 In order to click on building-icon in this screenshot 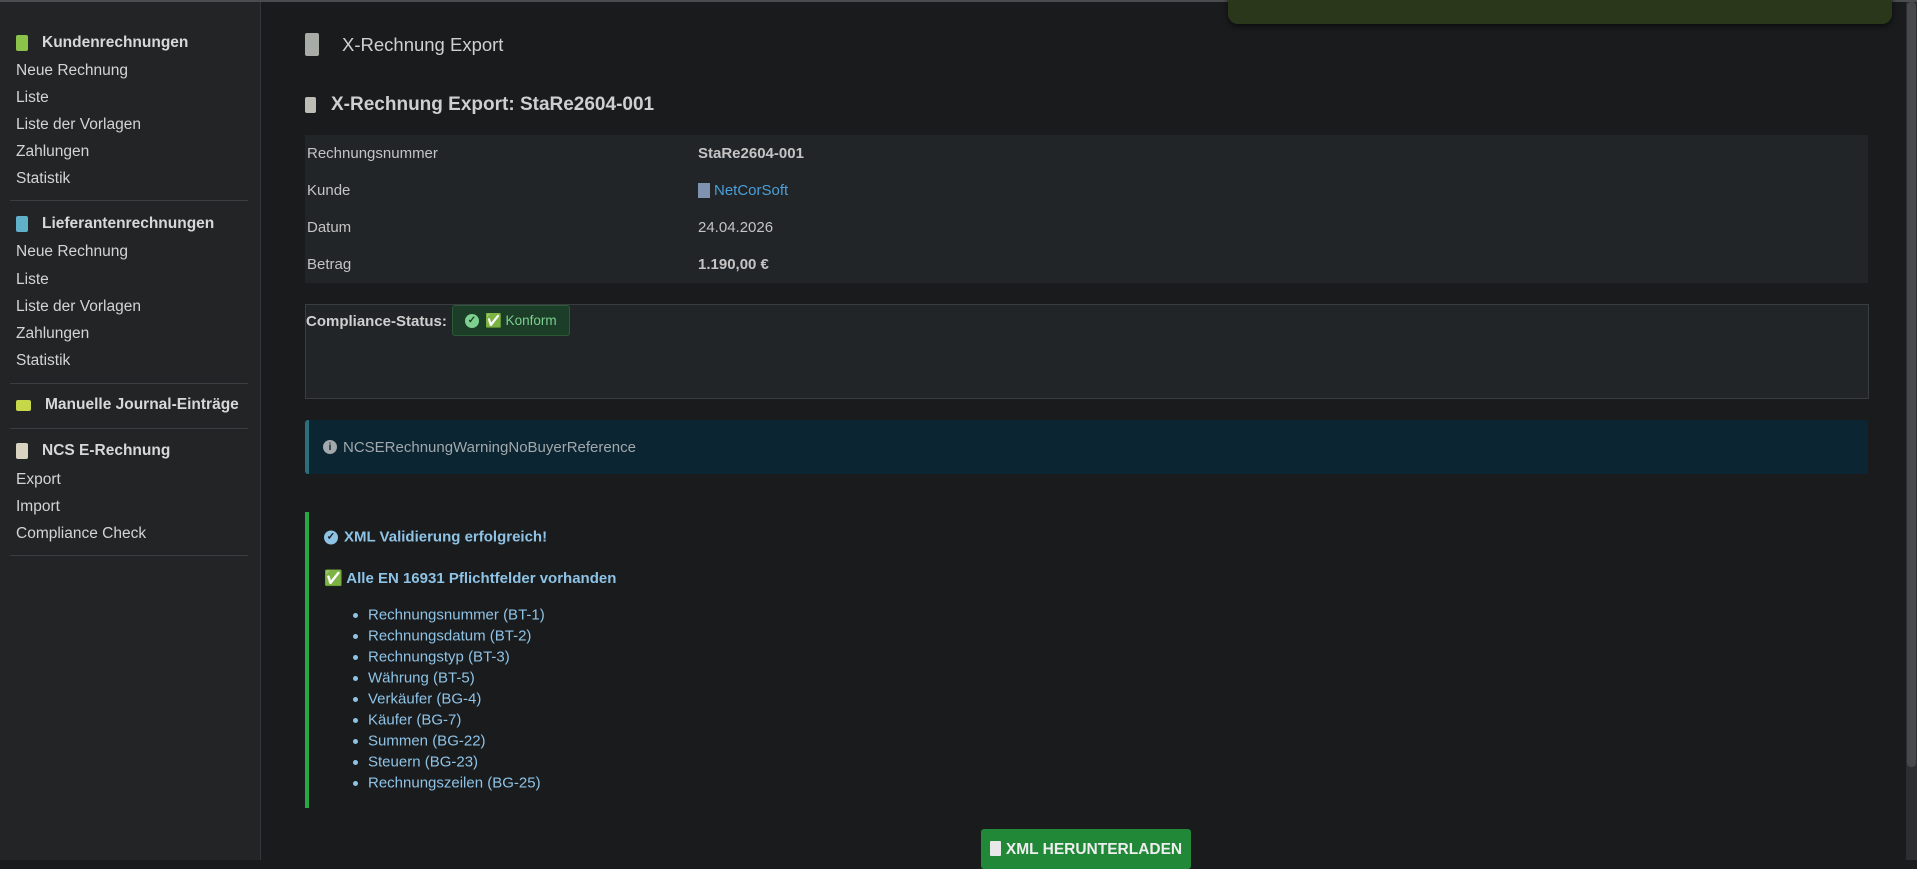, I will do `click(704, 190)`.